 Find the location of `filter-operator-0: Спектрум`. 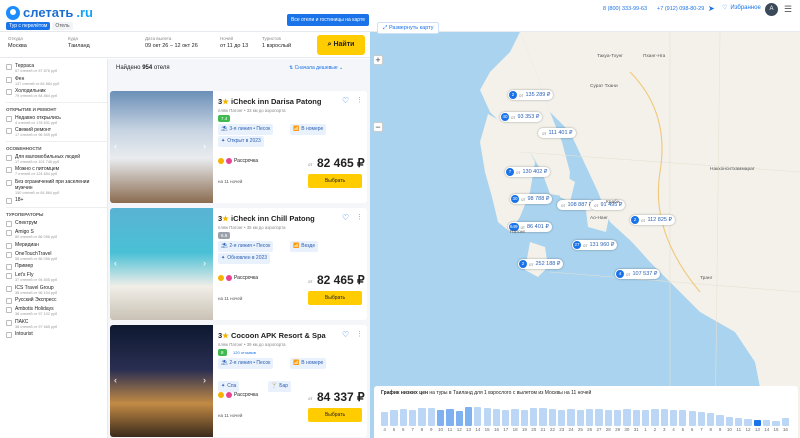

filter-operator-0: Спектрум is located at coordinates (56, 223).